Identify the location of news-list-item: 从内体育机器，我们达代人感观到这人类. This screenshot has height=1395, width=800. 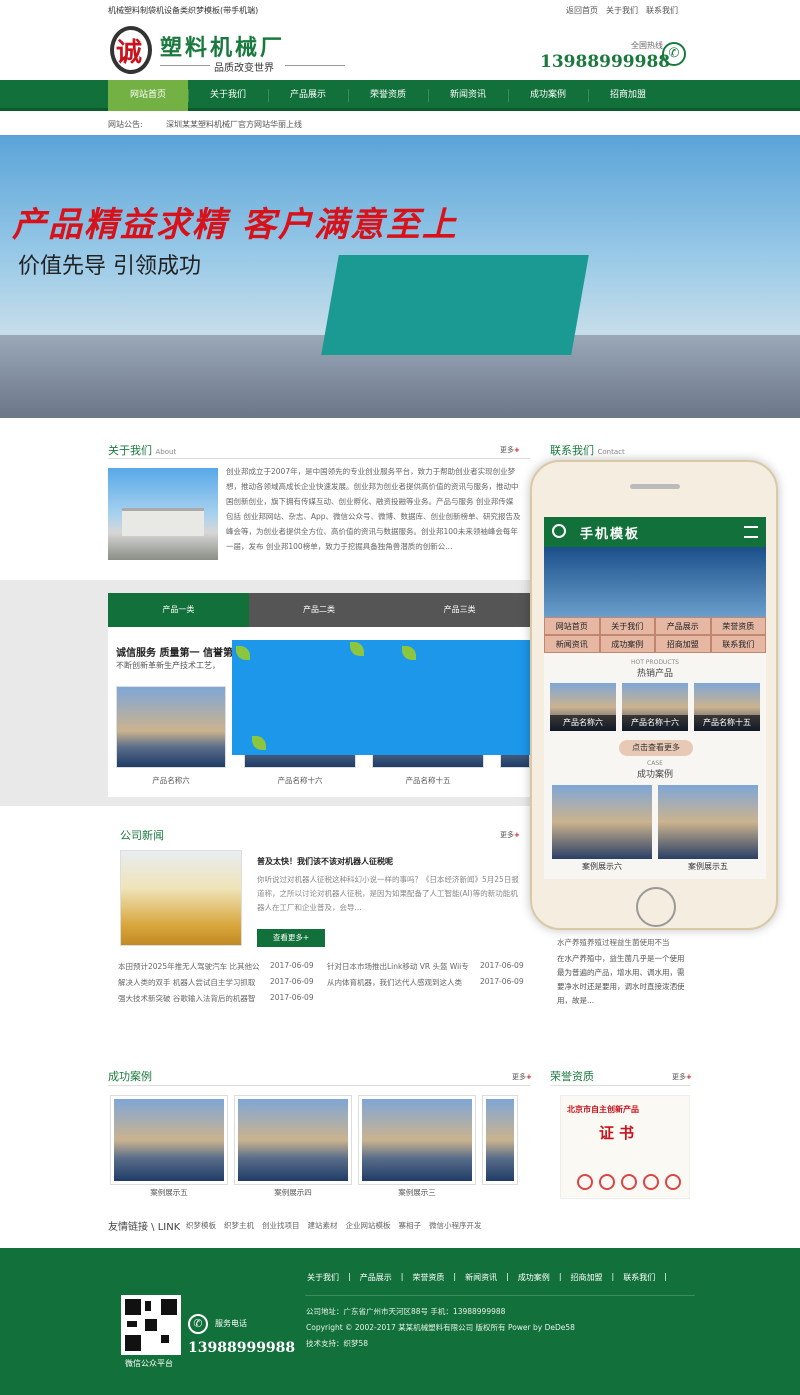
(394, 982).